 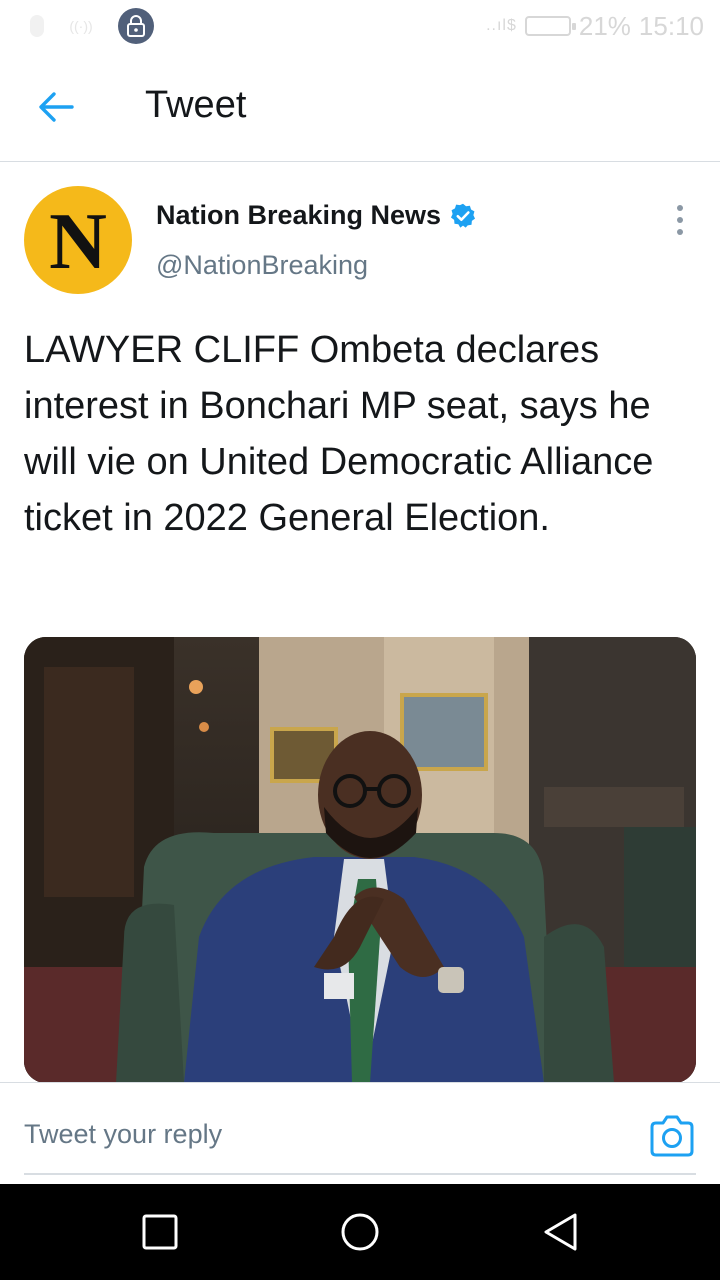 I want to click on battery-icon, so click(x=550, y=26).